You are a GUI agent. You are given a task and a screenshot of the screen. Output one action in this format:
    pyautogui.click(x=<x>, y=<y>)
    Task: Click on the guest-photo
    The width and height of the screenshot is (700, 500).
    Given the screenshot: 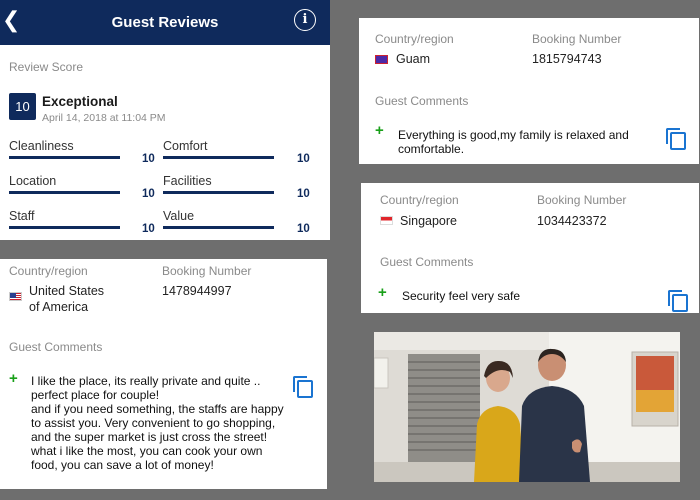 What is the action you would take?
    pyautogui.click(x=527, y=407)
    